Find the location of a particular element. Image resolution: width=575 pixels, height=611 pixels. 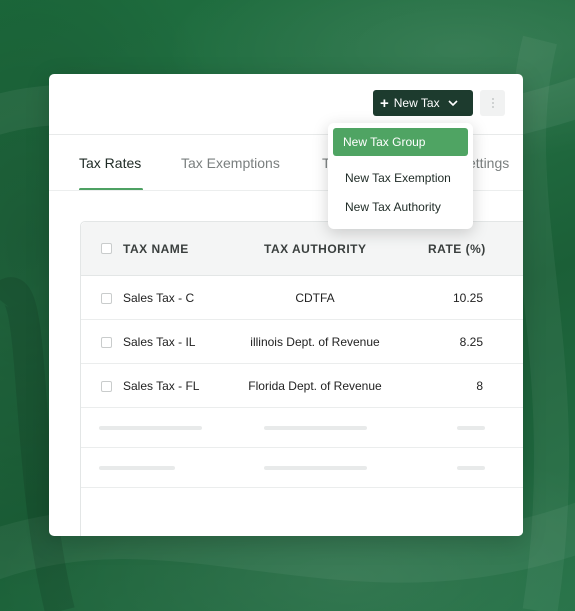

table-header: TAX NAME TAX AUTHORITY RATE (%) is located at coordinates (302, 249).